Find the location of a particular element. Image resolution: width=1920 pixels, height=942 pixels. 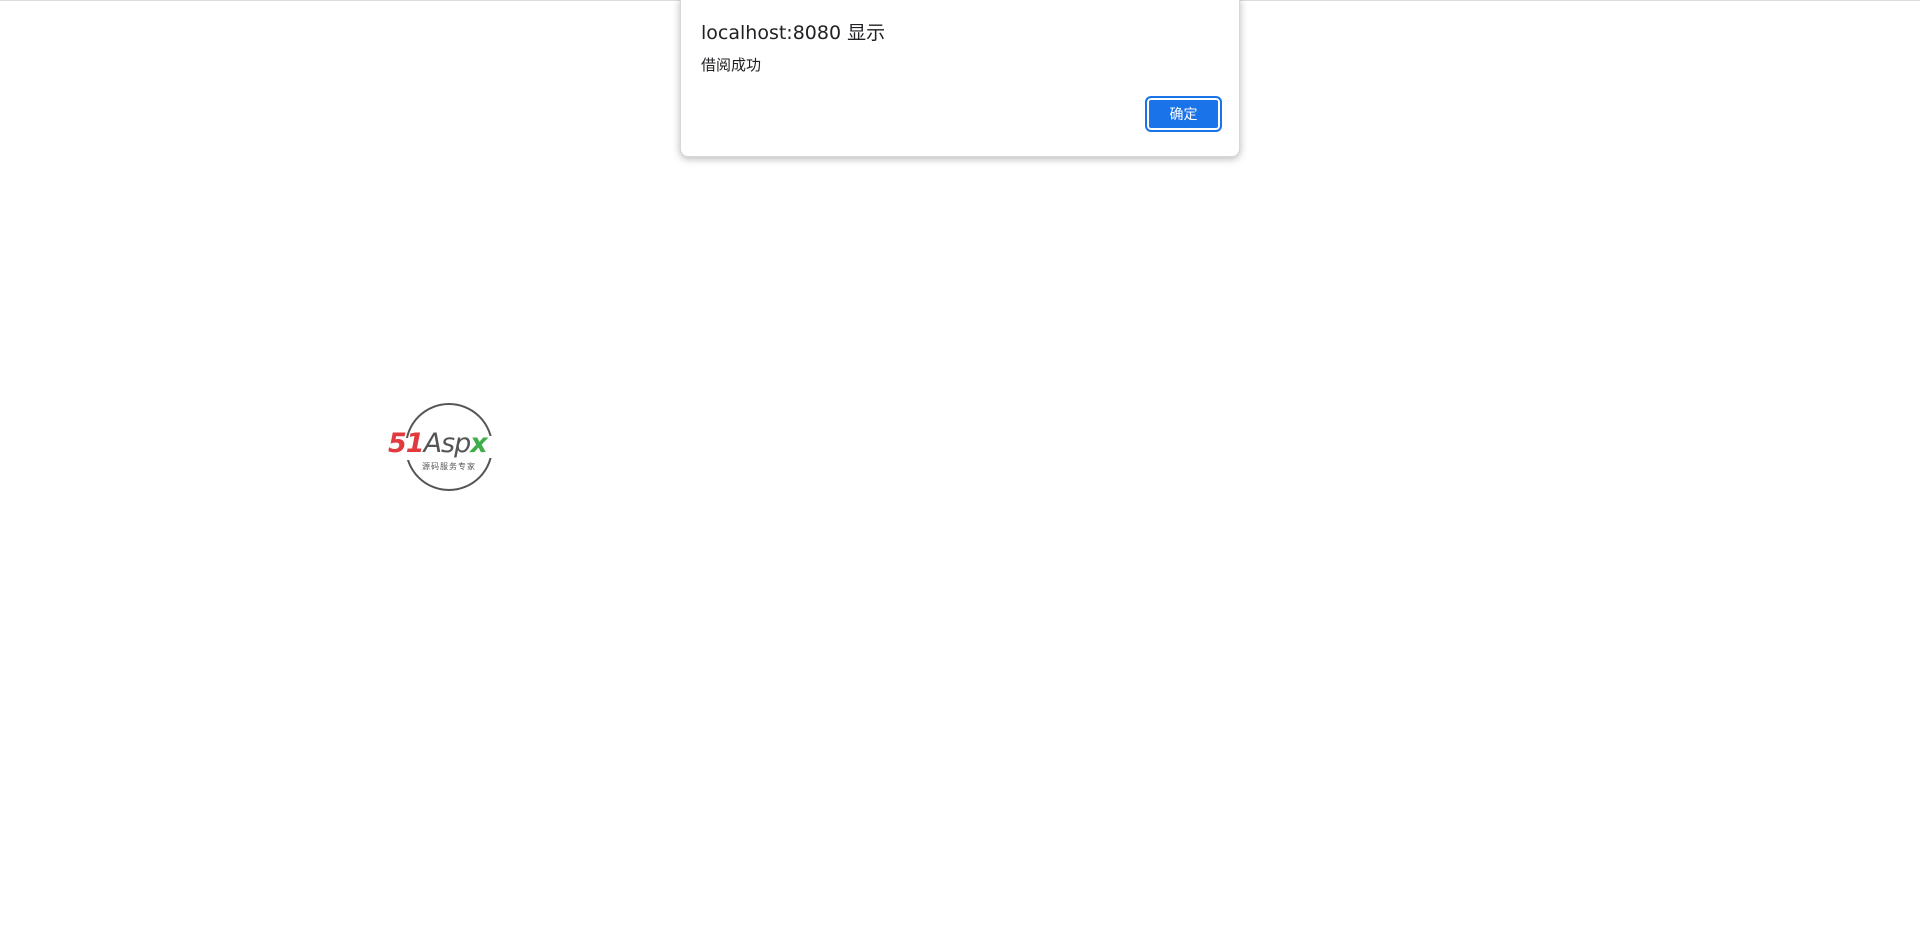

logo-mid: Asp is located at coordinates (447, 443).